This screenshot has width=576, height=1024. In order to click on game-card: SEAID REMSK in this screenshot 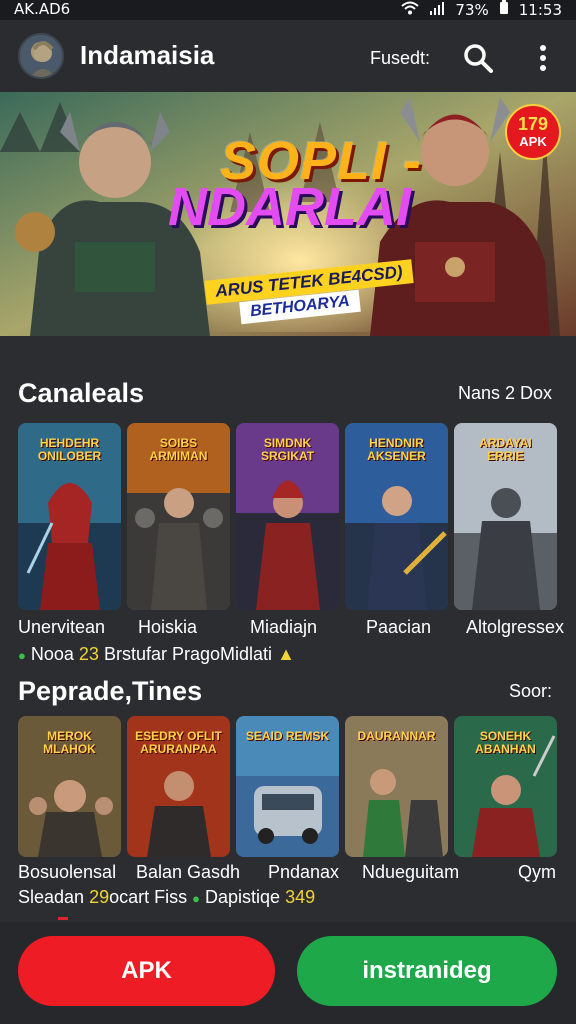, I will do `click(287, 786)`.